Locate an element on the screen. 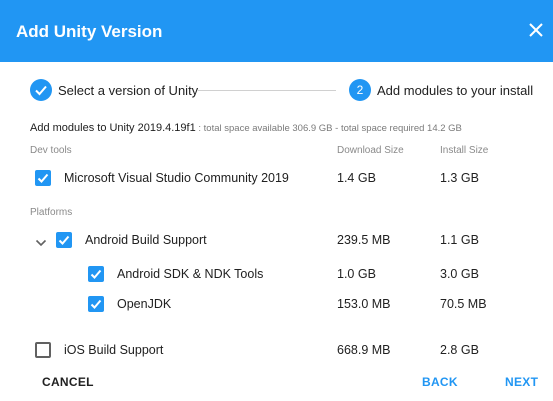 The width and height of the screenshot is (553, 401). module-row: OpenJDK 153.0 MB 70.5 MB is located at coordinates (276, 304).